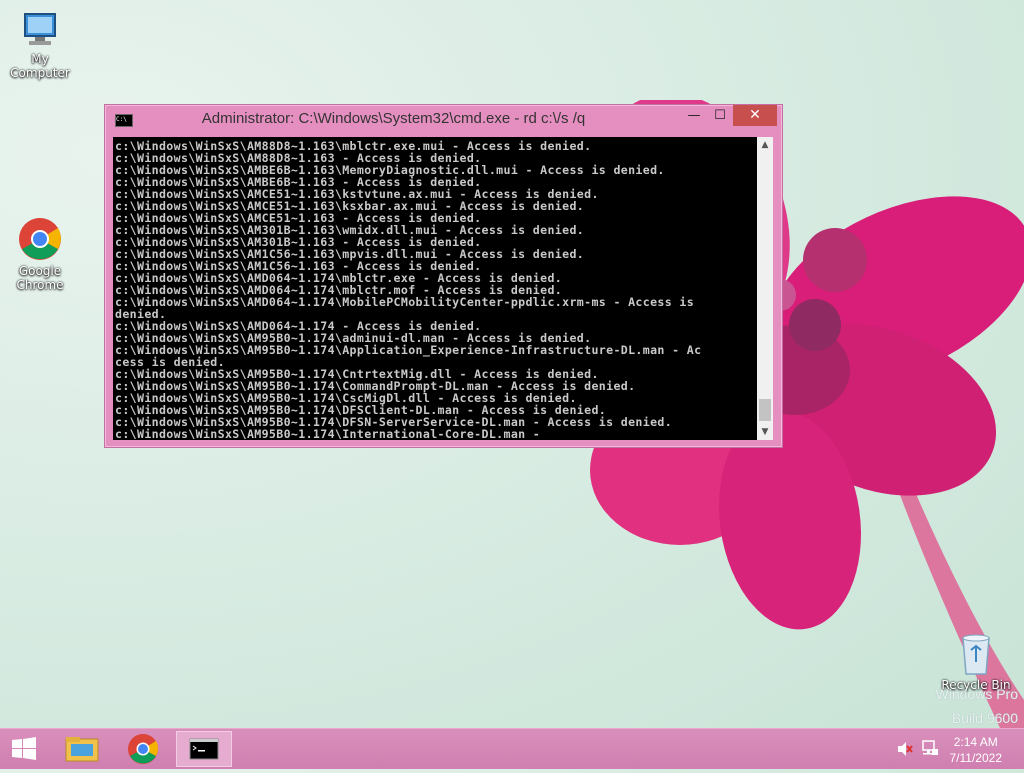  I want to click on clock-date: 7/11/2022, so click(976, 758).